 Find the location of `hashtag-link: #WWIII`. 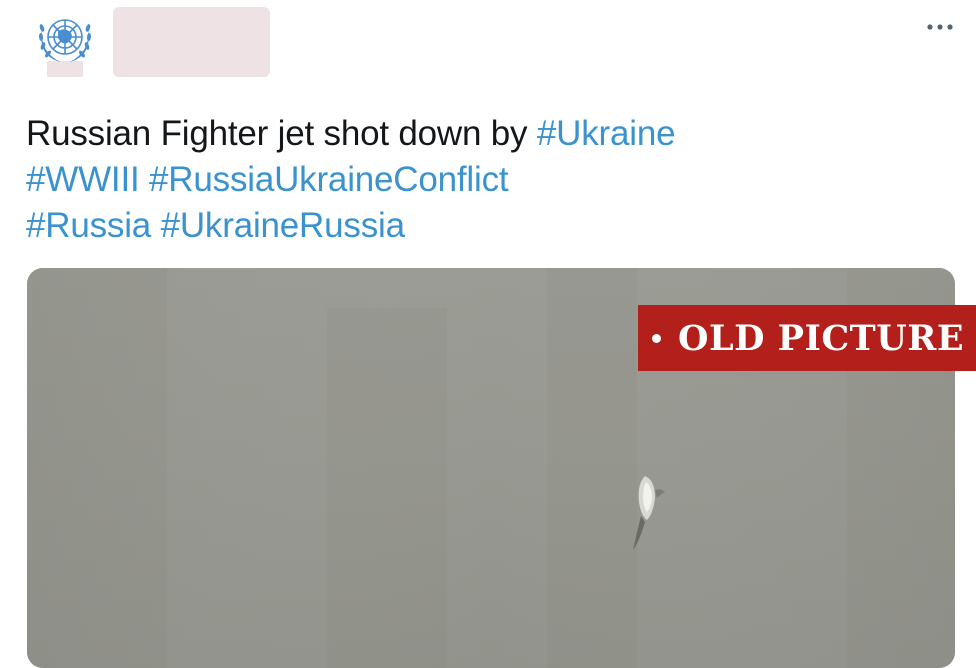

hashtag-link: #WWIII is located at coordinates (83, 179).